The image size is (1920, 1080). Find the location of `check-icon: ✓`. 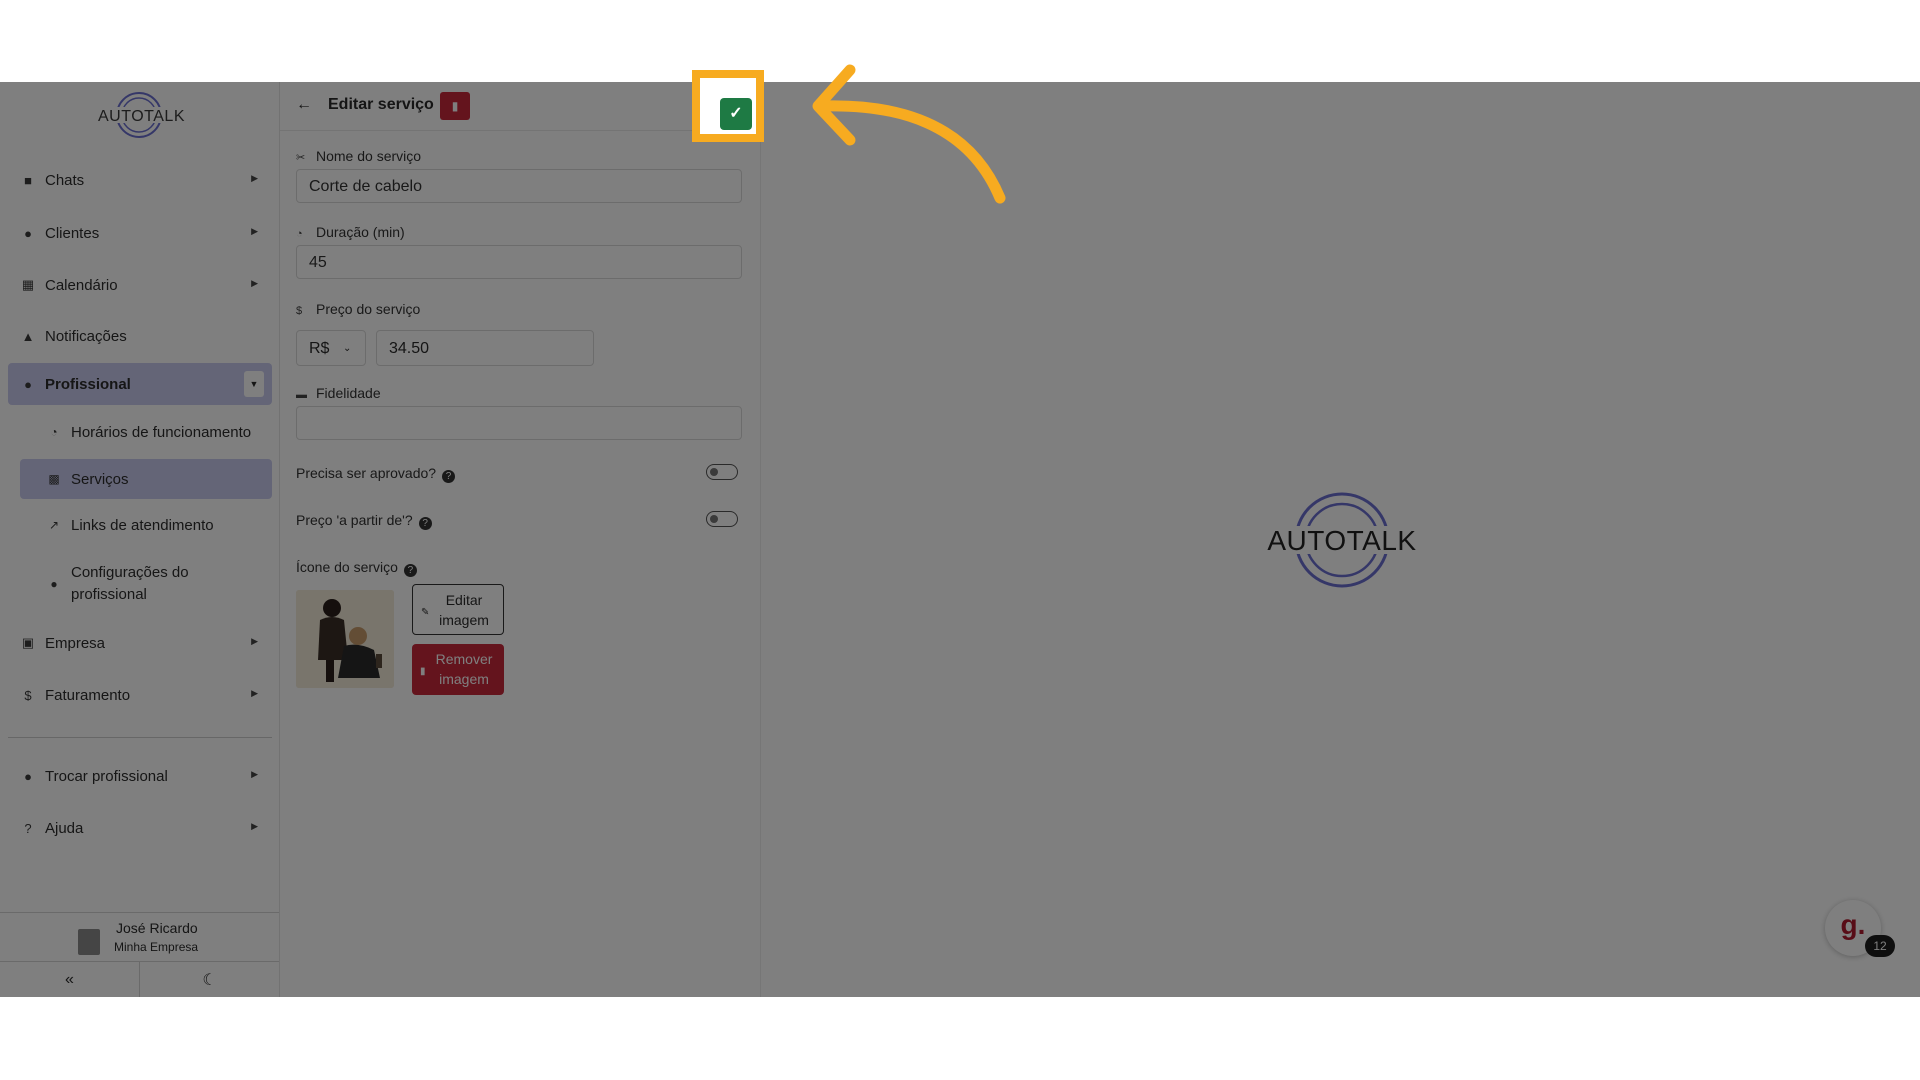

check-icon: ✓ is located at coordinates (736, 113).